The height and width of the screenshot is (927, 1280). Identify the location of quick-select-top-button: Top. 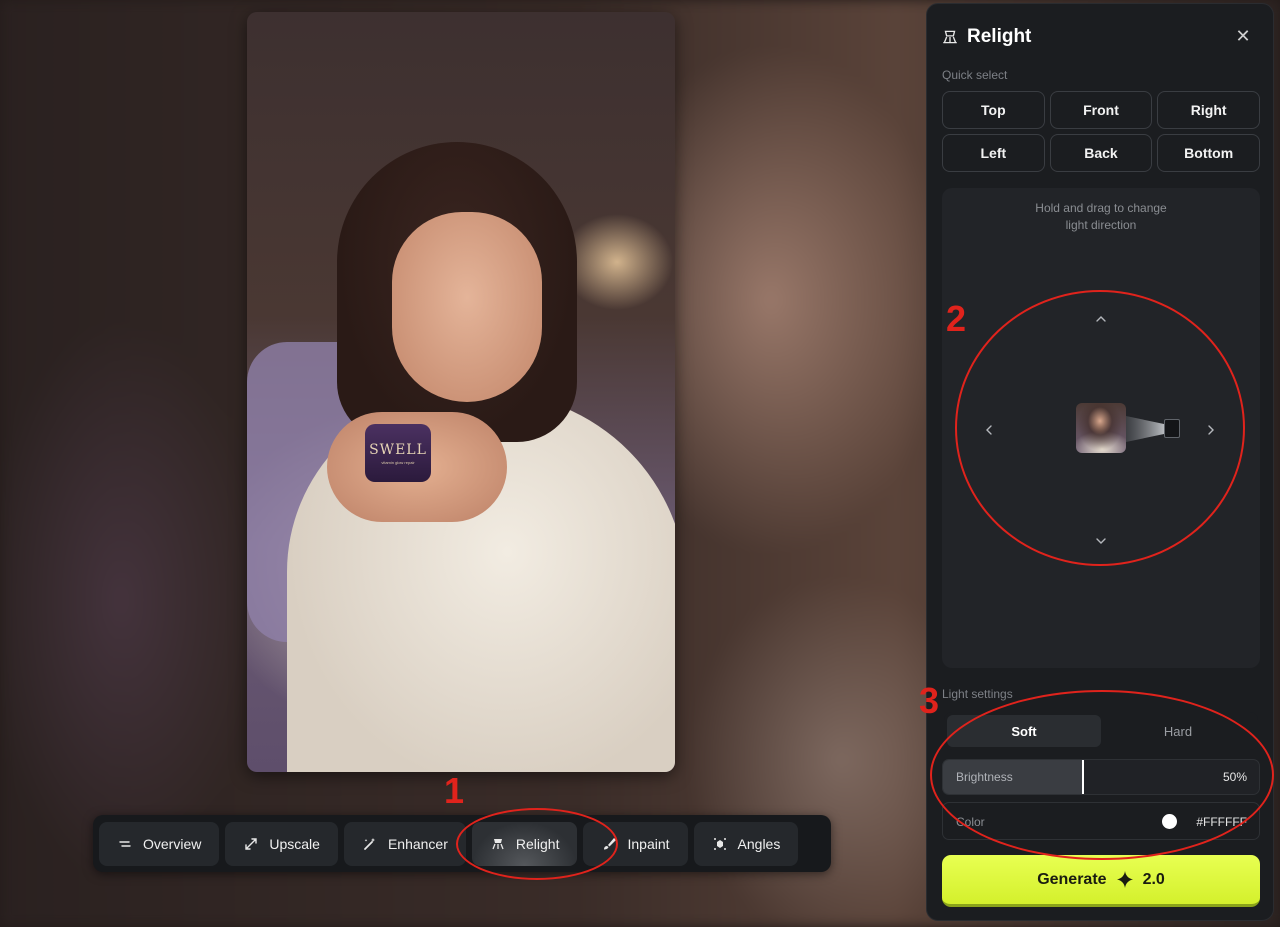
(993, 110).